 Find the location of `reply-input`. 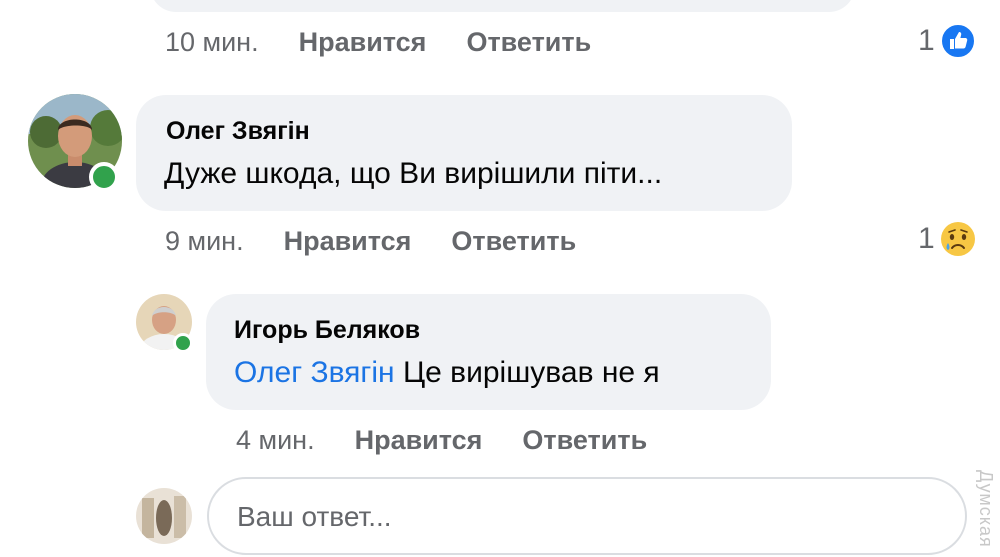

reply-input is located at coordinates (587, 517).